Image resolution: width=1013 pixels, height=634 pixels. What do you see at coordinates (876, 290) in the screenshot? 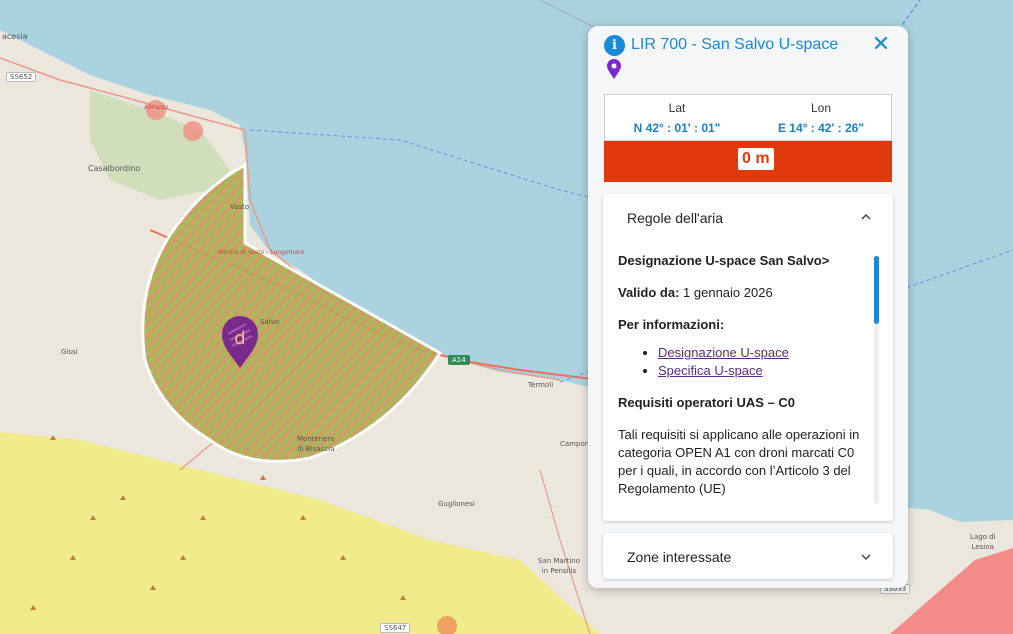
I see `scrollbar-thumb` at bounding box center [876, 290].